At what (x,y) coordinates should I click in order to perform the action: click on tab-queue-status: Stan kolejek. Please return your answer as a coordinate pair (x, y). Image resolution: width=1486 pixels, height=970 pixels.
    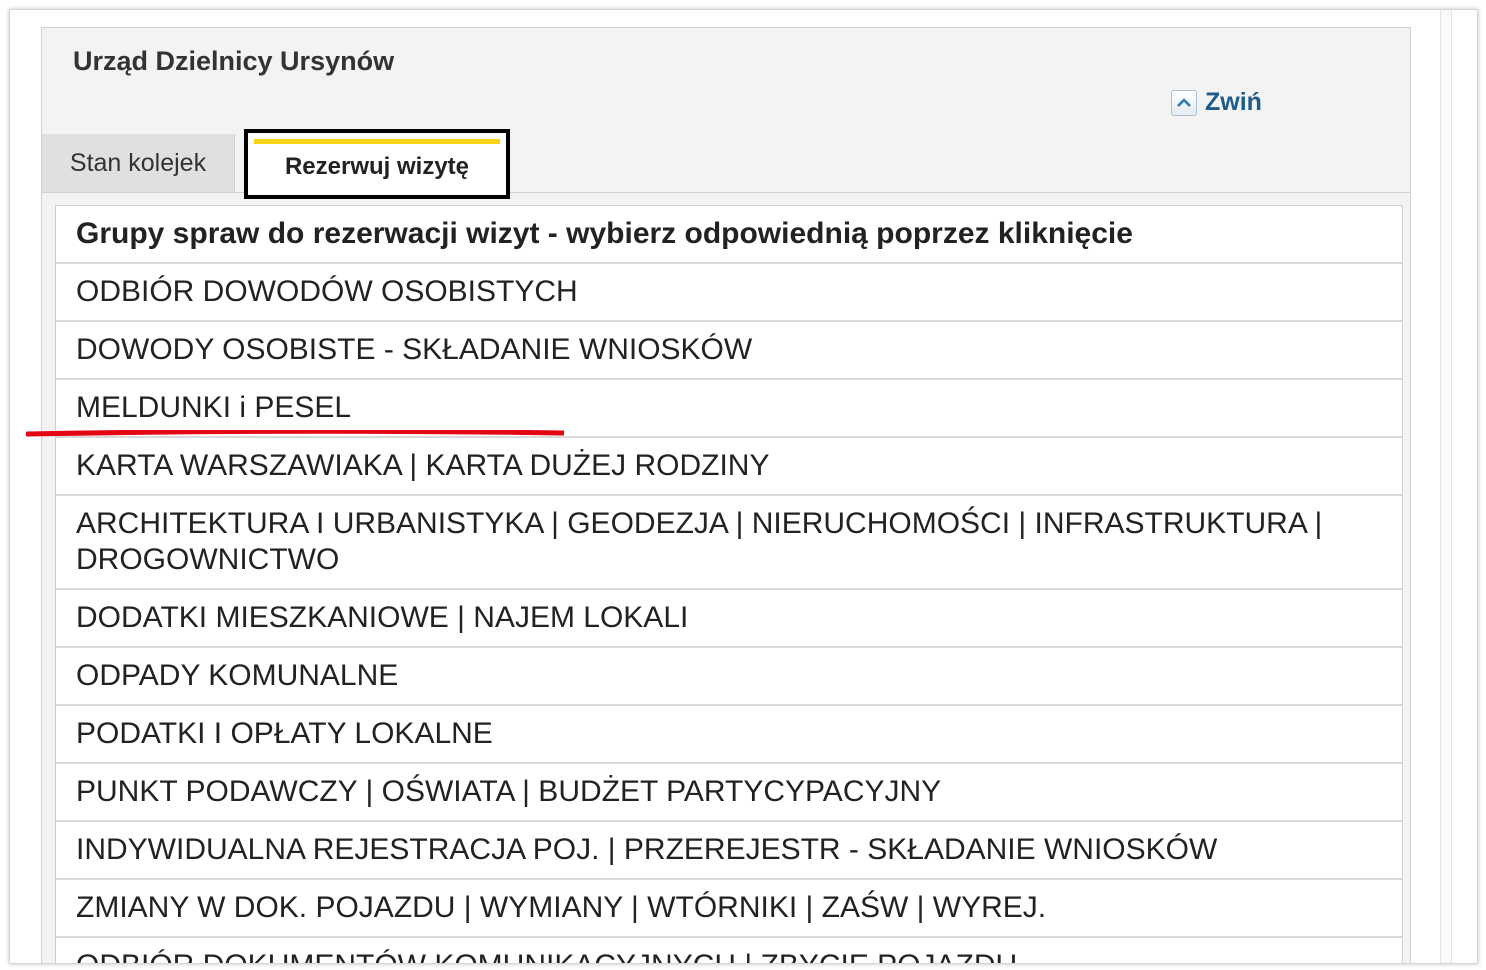
    Looking at the image, I should click on (138, 163).